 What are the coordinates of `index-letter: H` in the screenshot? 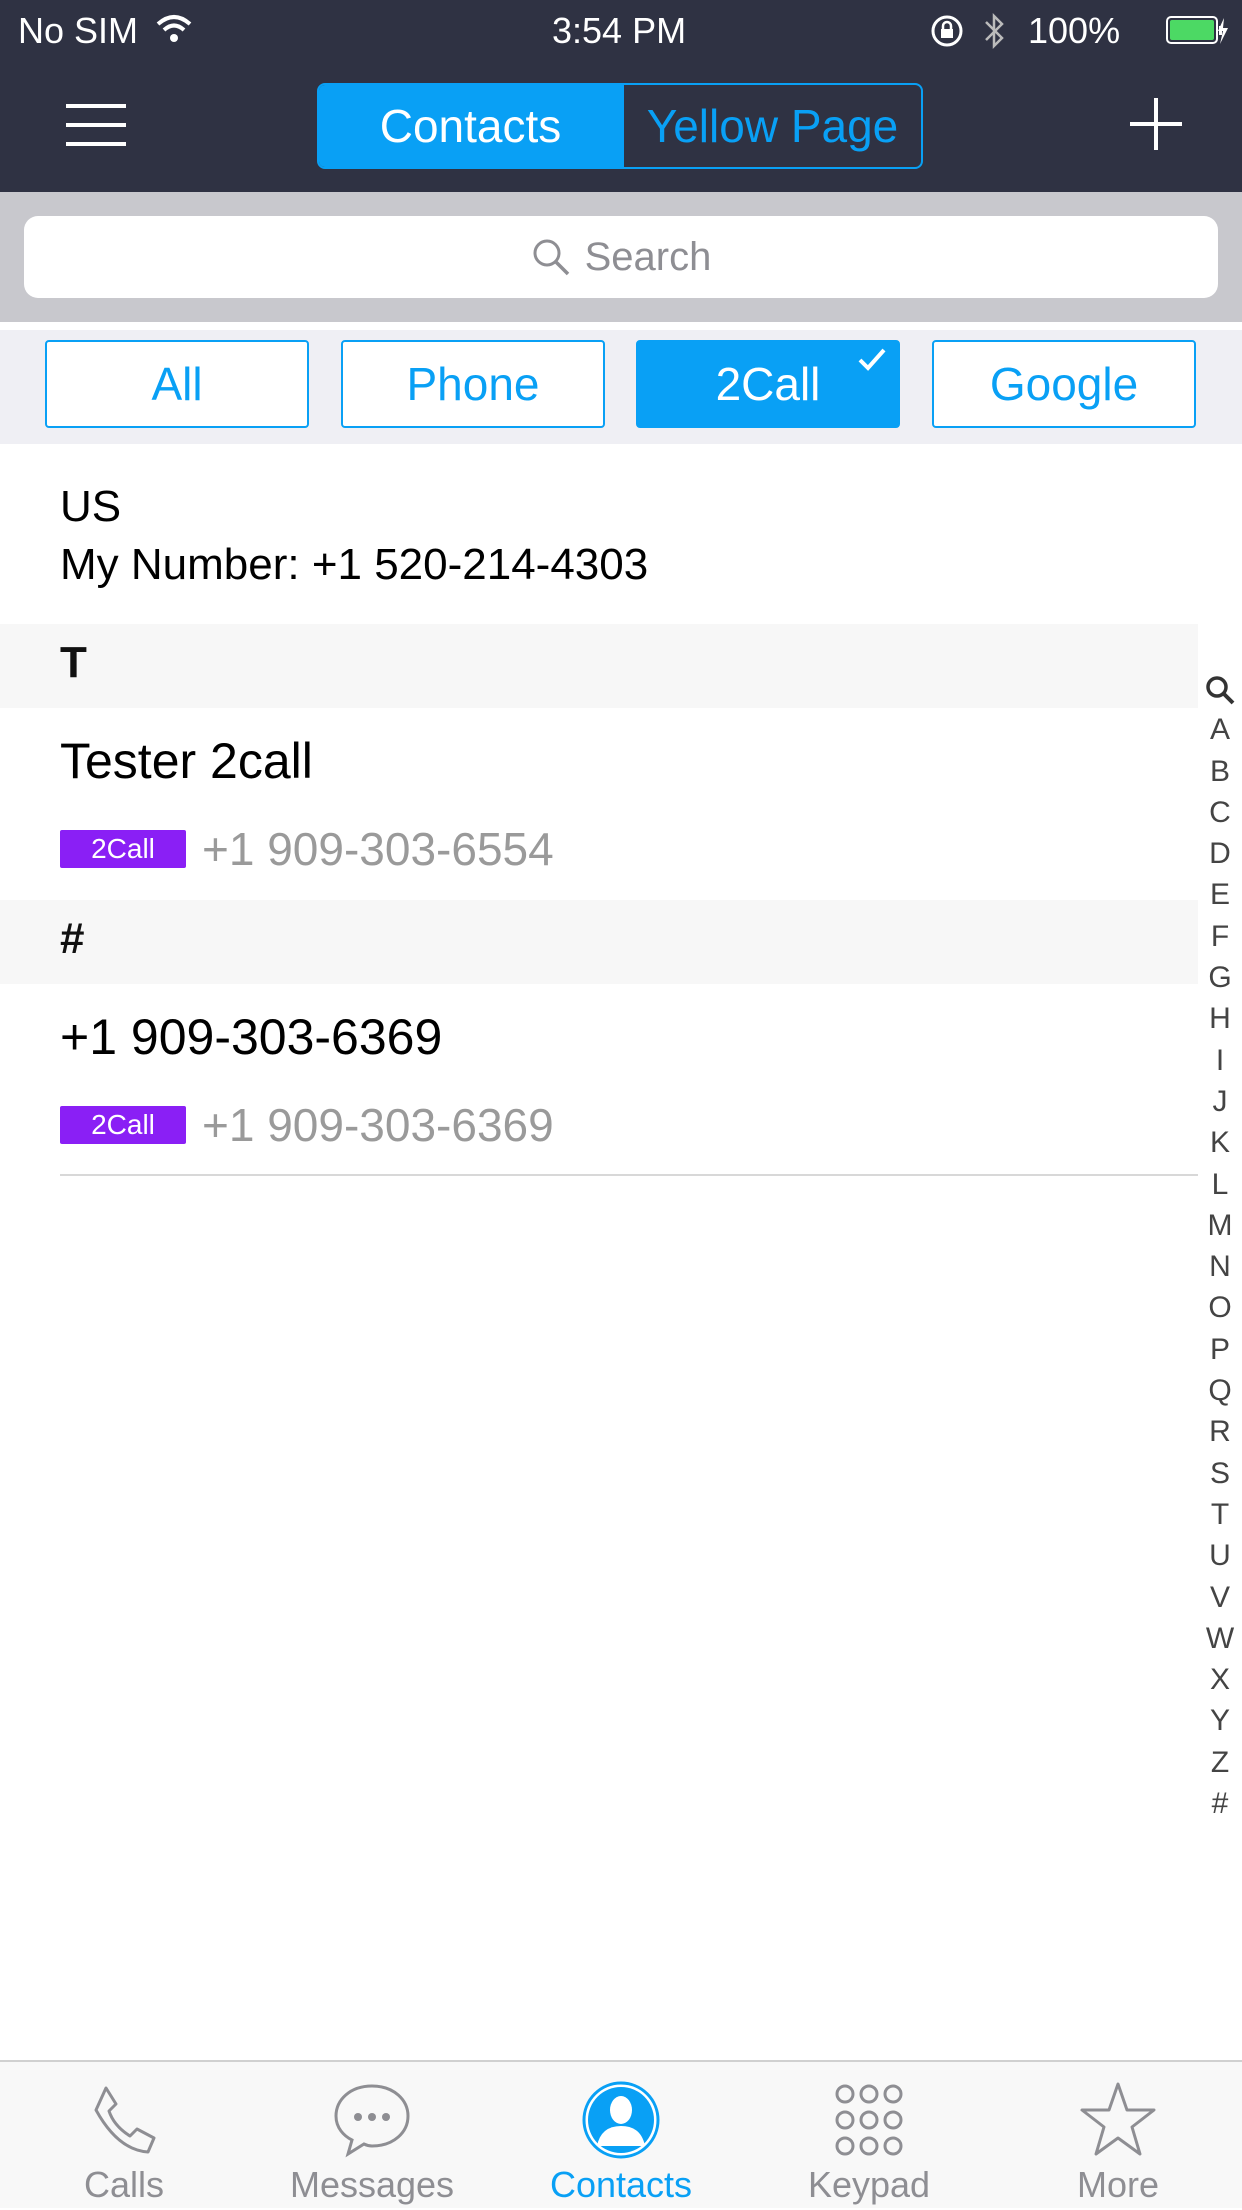 It's located at (1220, 1018).